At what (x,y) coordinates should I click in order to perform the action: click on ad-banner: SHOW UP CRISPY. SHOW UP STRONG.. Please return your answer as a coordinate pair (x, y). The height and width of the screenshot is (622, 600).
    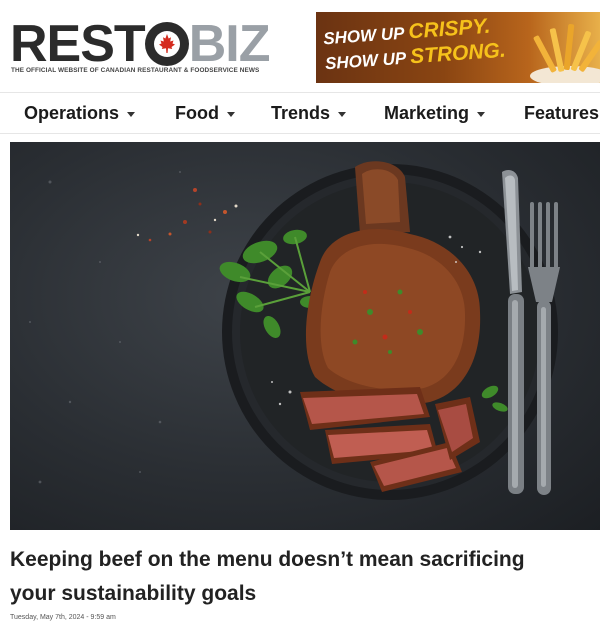
    Looking at the image, I should click on (458, 47).